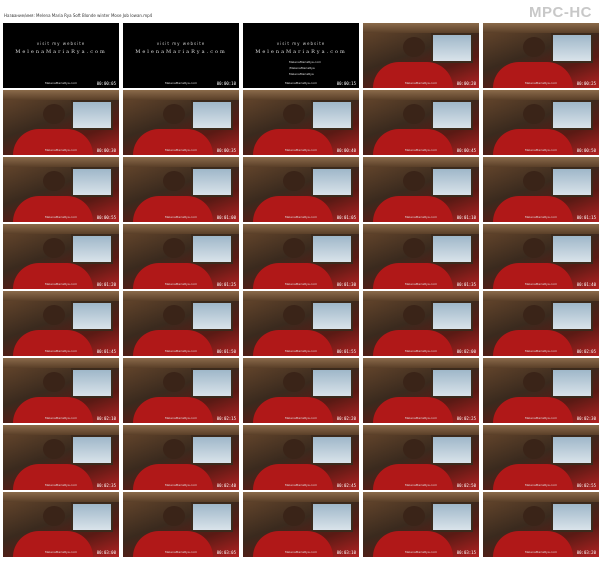  What do you see at coordinates (226, 485) in the screenshot?
I see `timestamp: 00:02:40` at bounding box center [226, 485].